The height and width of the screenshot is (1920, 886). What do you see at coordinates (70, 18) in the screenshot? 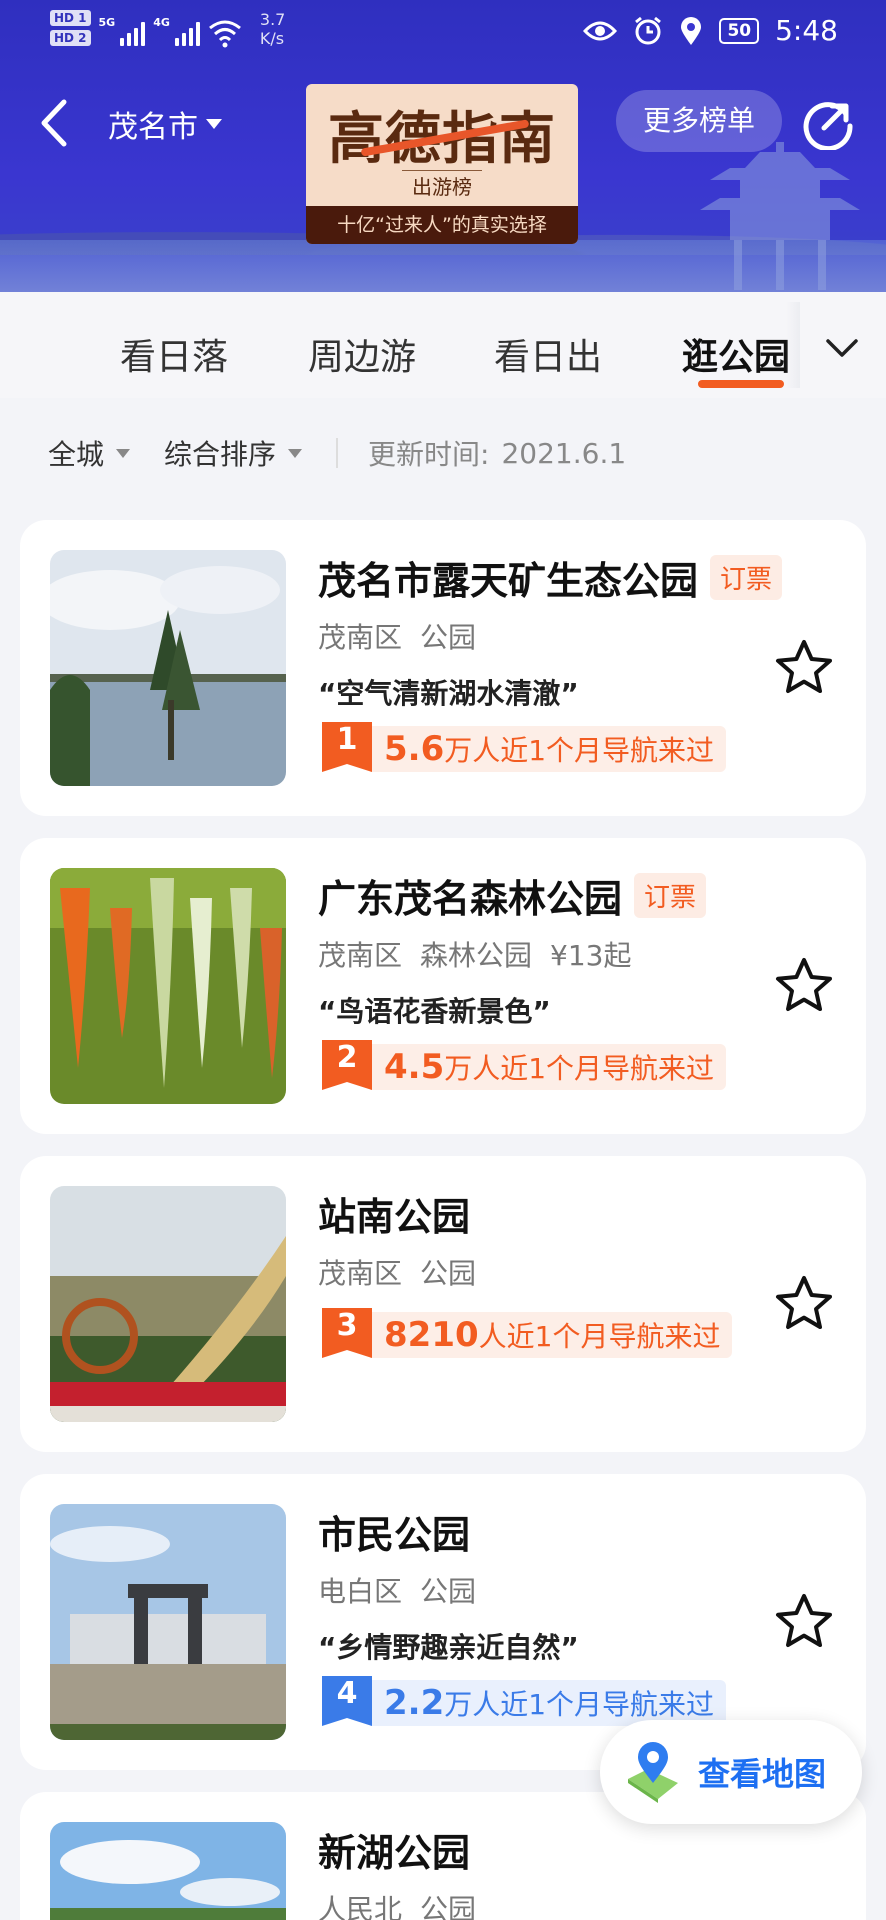
I see `hd1-label: HD 1` at bounding box center [70, 18].